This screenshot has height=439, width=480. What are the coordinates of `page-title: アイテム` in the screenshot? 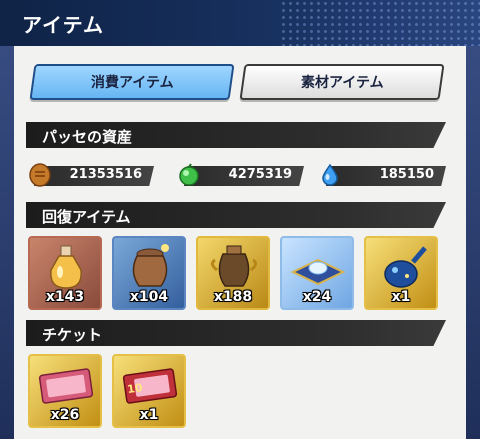 It's located at (63, 25).